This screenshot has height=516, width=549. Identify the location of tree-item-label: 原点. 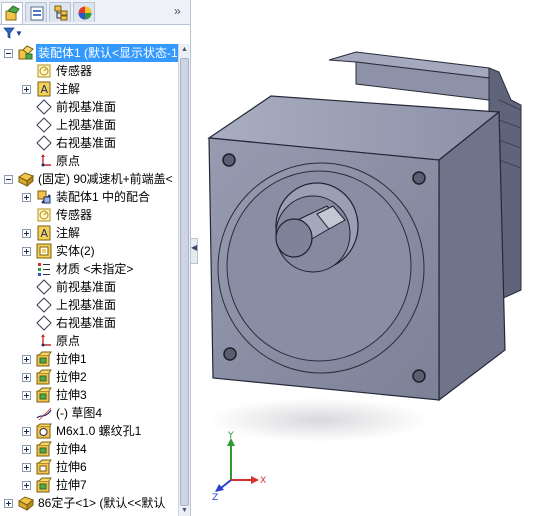
(68, 161).